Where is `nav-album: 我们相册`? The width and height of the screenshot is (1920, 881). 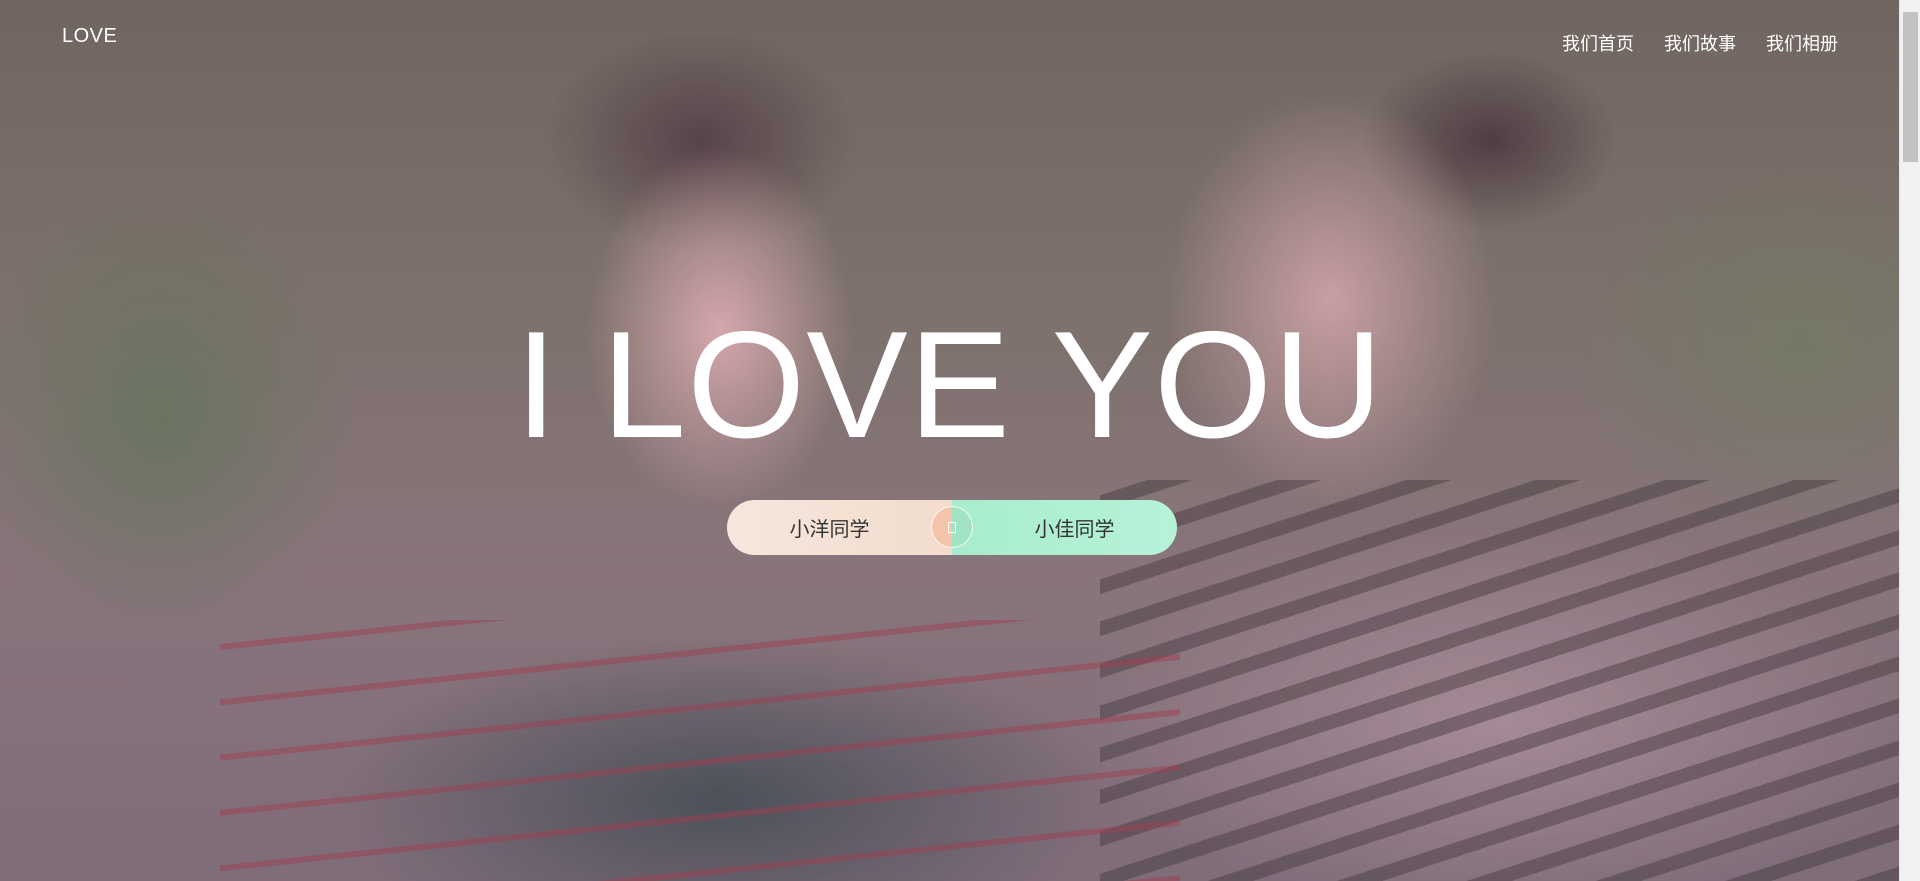 nav-album: 我们相册 is located at coordinates (1802, 43).